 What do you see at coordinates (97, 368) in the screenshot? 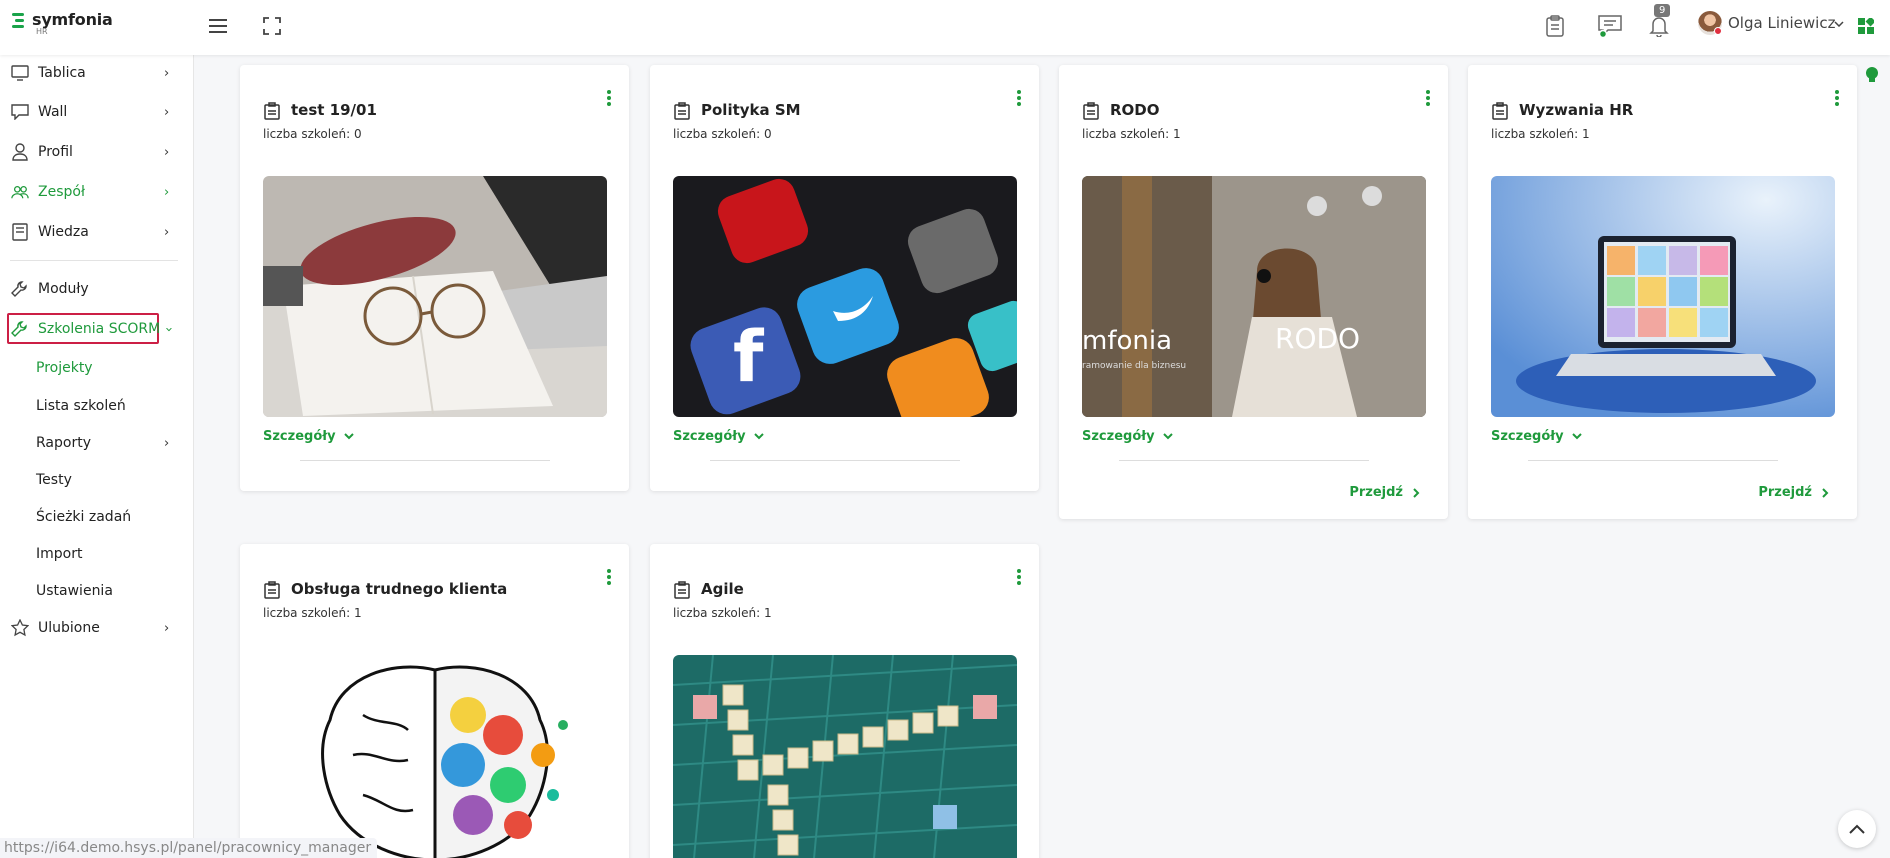
I see `sidebar-subitem-projekty: Projekty` at bounding box center [97, 368].